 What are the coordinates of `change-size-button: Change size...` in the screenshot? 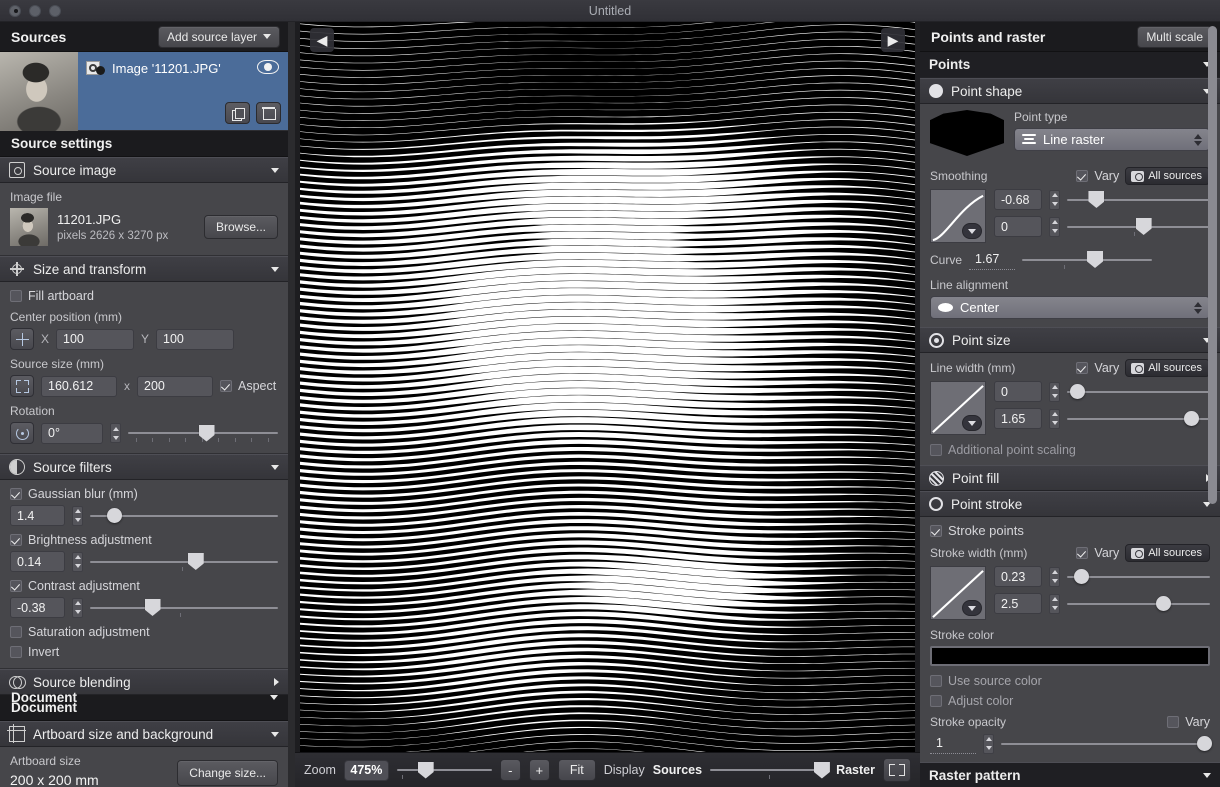 It's located at (227, 773).